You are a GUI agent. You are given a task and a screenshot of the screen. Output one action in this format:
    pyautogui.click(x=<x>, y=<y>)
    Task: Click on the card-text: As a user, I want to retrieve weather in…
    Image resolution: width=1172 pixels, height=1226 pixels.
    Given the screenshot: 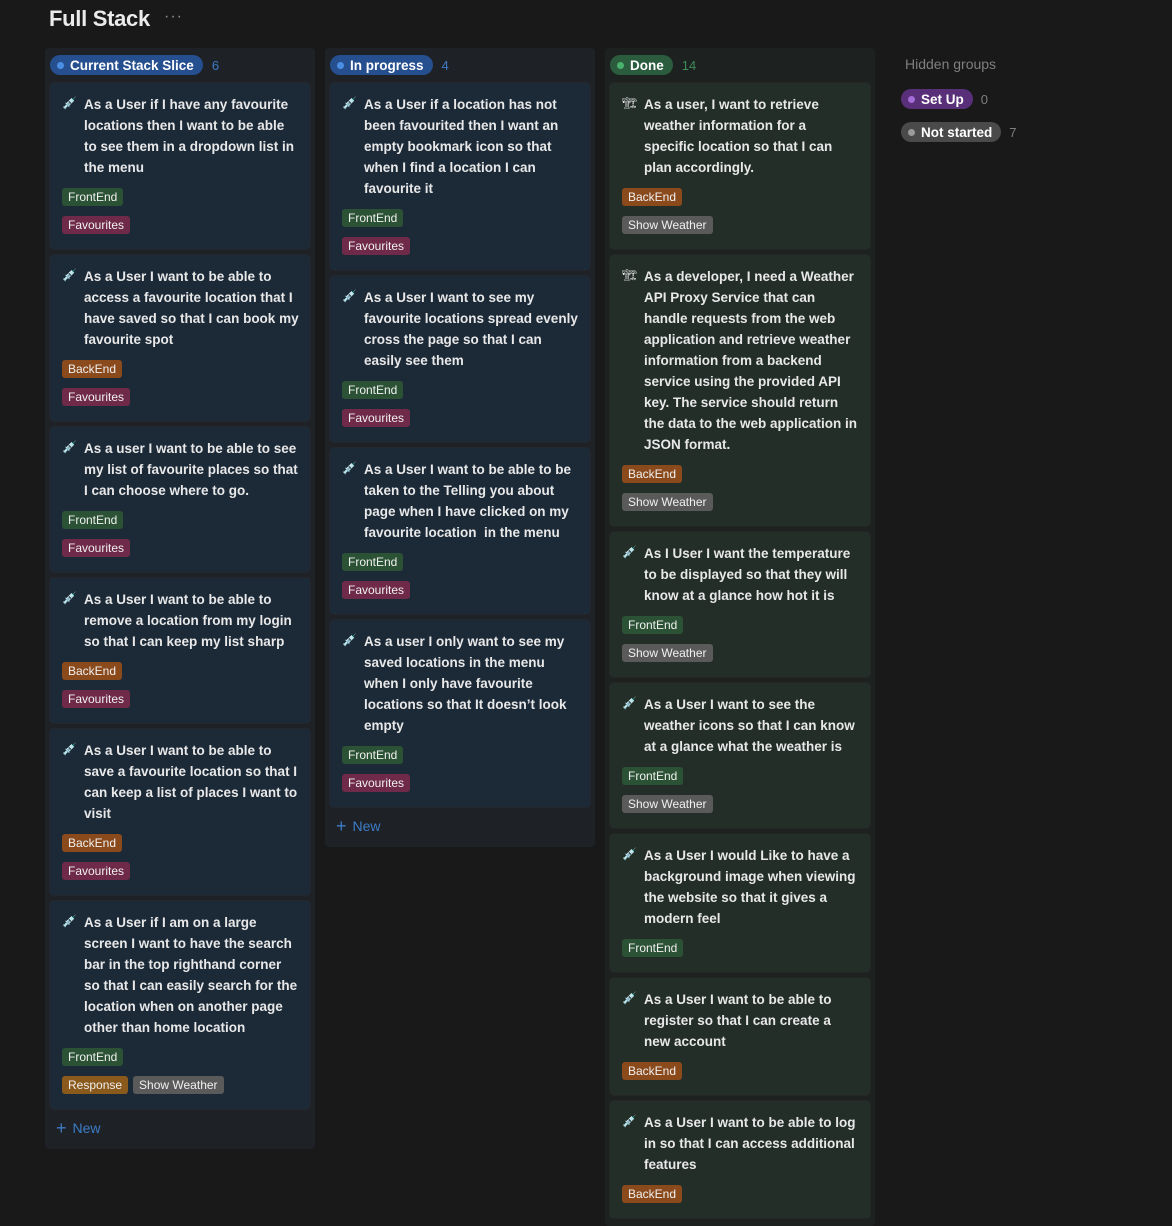 What is the action you would take?
    pyautogui.click(x=740, y=136)
    